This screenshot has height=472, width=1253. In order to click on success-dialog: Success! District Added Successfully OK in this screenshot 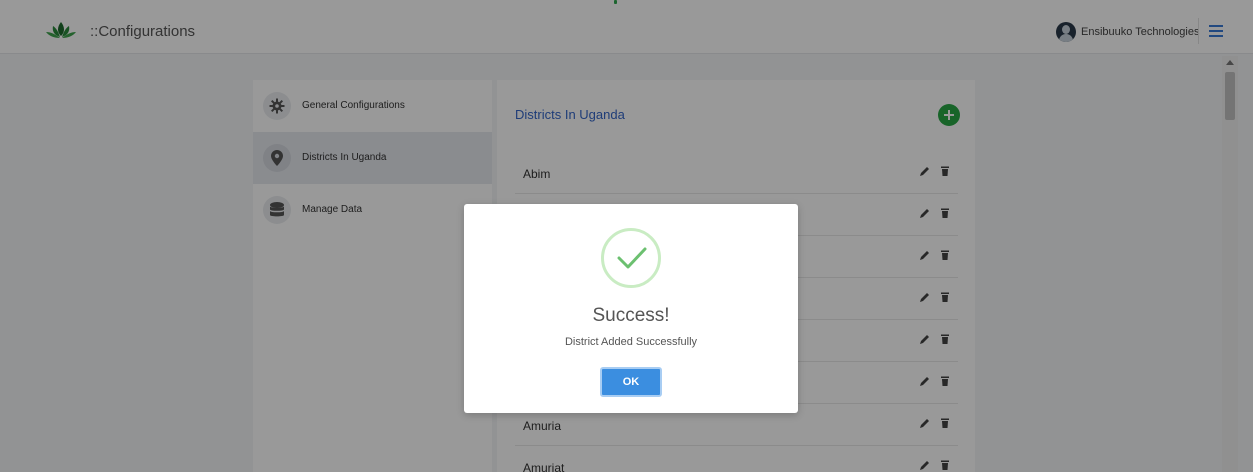, I will do `click(631, 308)`.